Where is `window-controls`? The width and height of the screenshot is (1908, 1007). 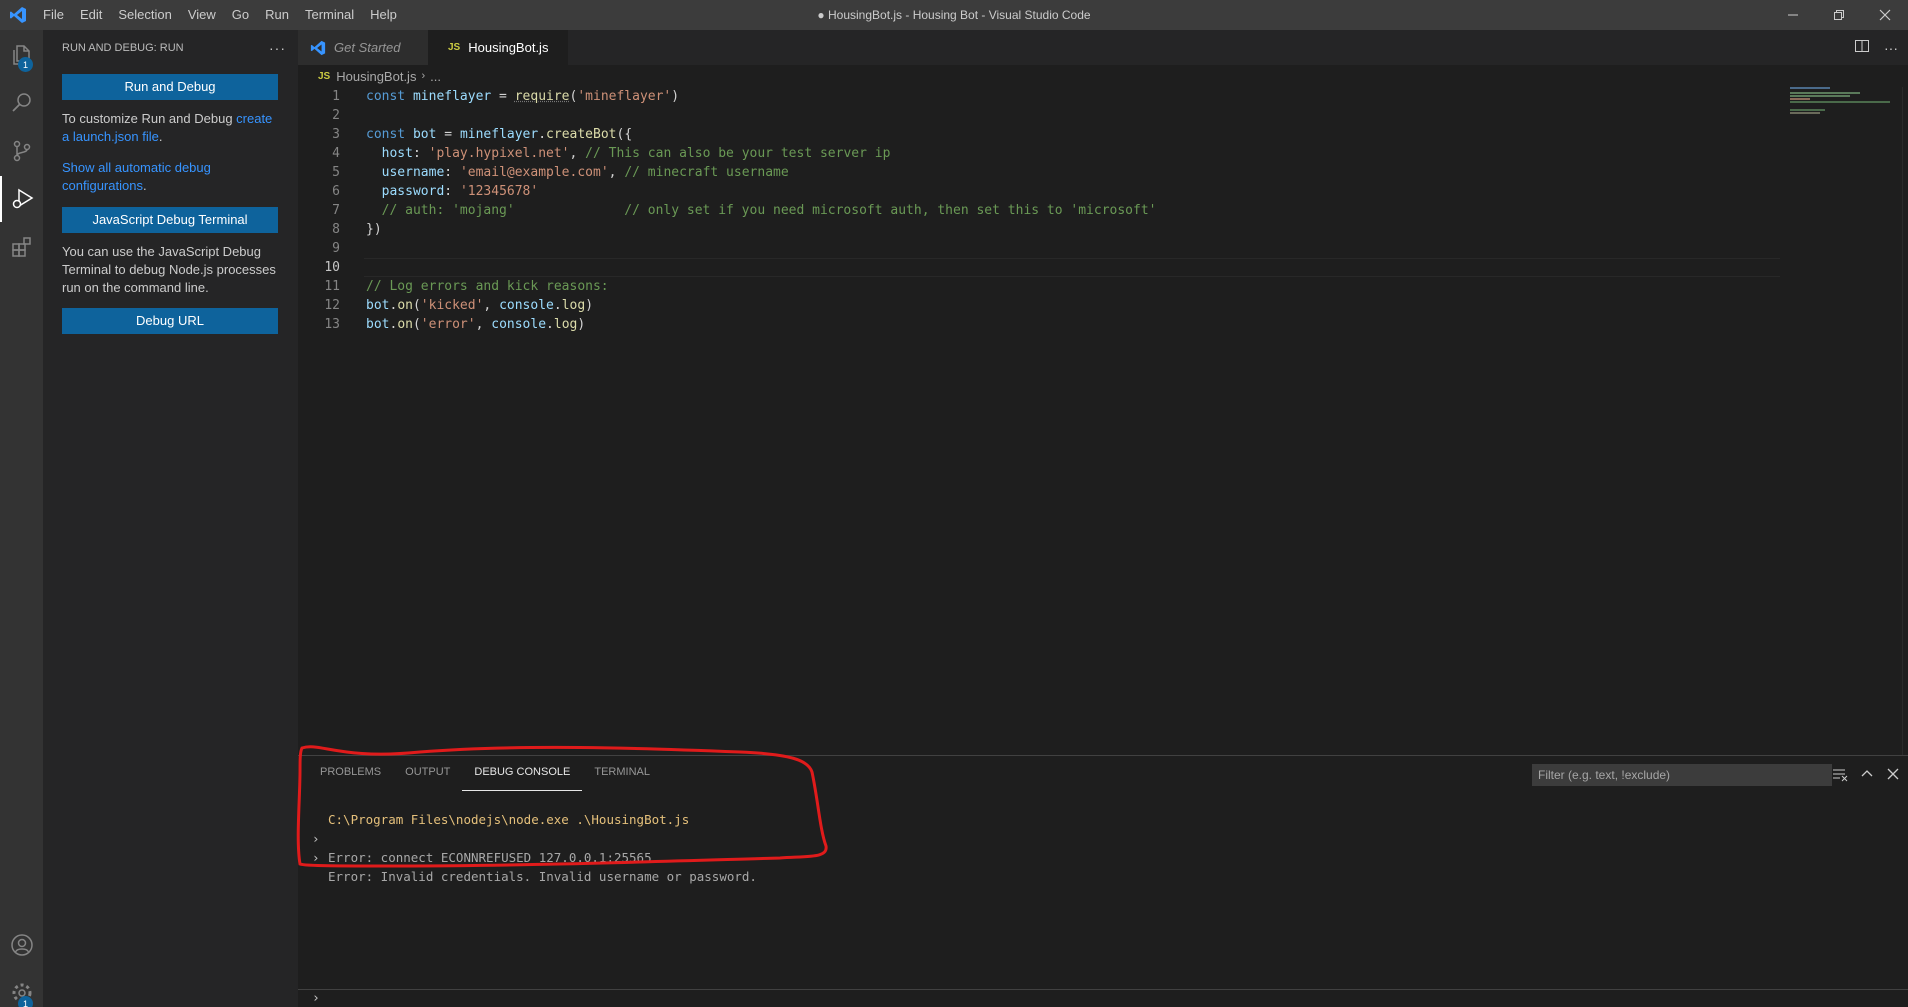
window-controls is located at coordinates (1839, 15).